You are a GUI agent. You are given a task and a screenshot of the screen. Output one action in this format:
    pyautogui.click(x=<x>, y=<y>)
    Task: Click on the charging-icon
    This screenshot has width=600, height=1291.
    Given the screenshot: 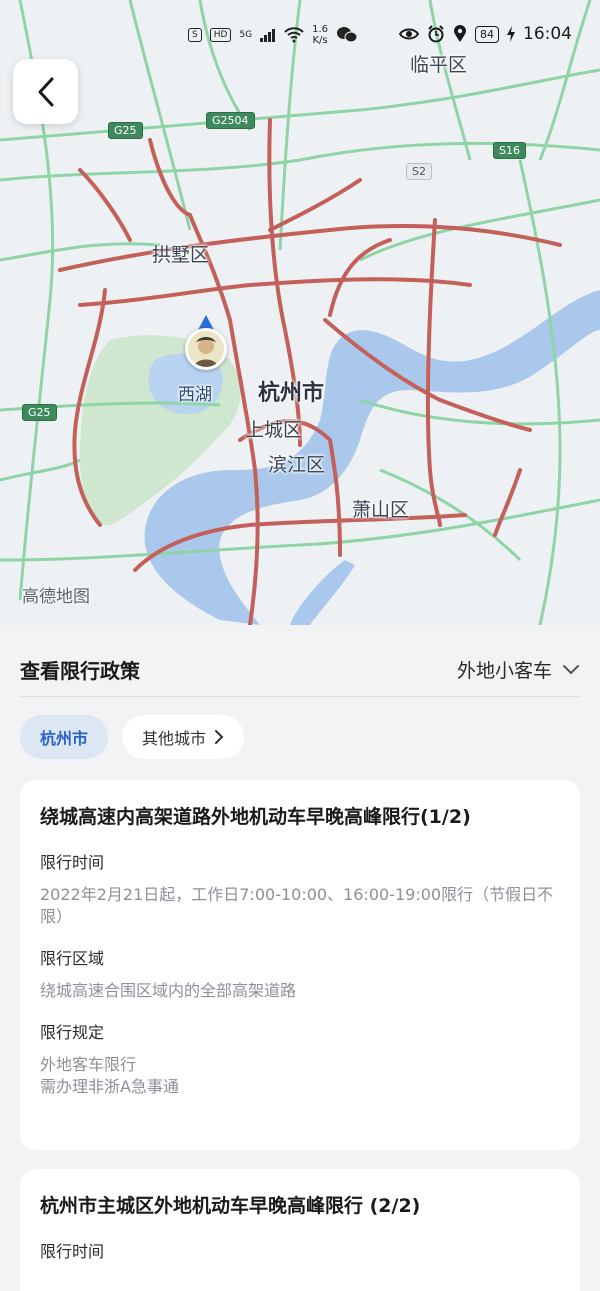 What is the action you would take?
    pyautogui.click(x=511, y=34)
    